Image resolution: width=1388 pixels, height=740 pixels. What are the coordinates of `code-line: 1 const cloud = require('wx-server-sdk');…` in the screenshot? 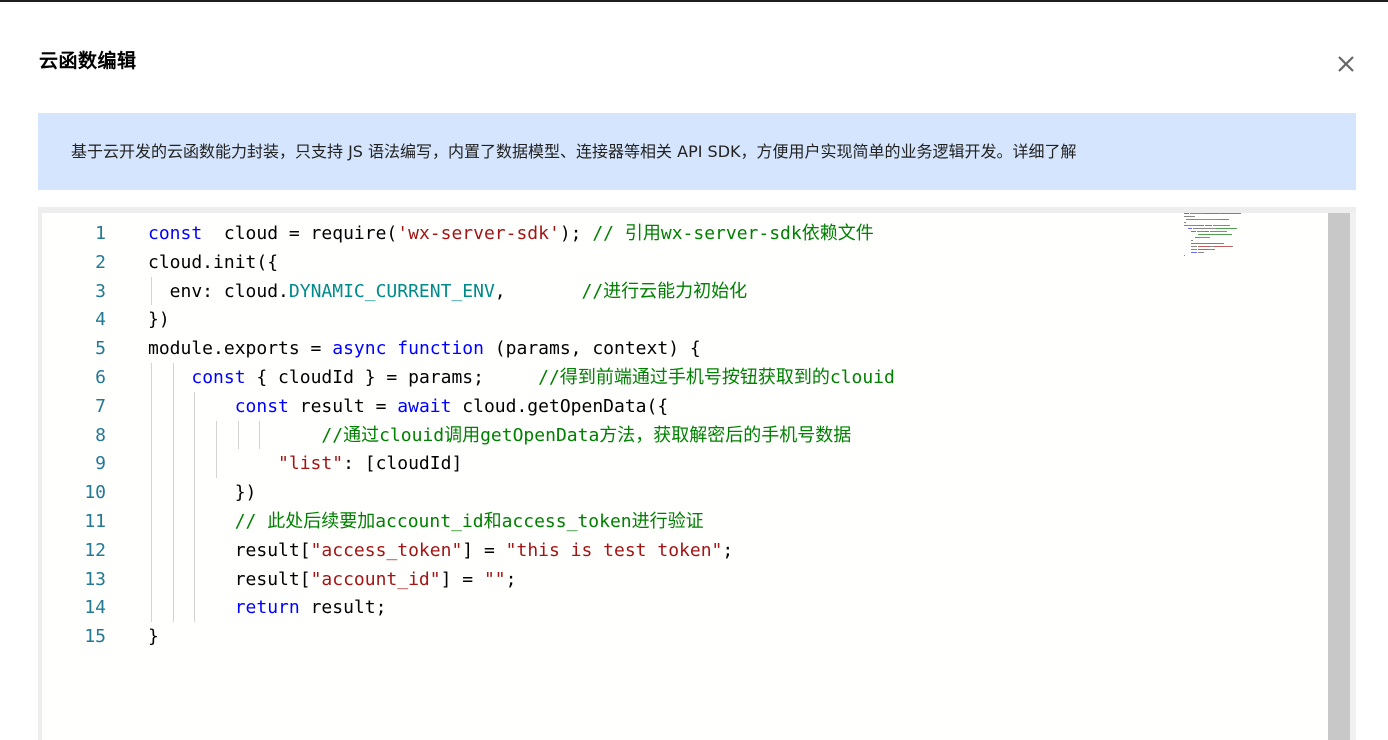 It's located at (617, 233).